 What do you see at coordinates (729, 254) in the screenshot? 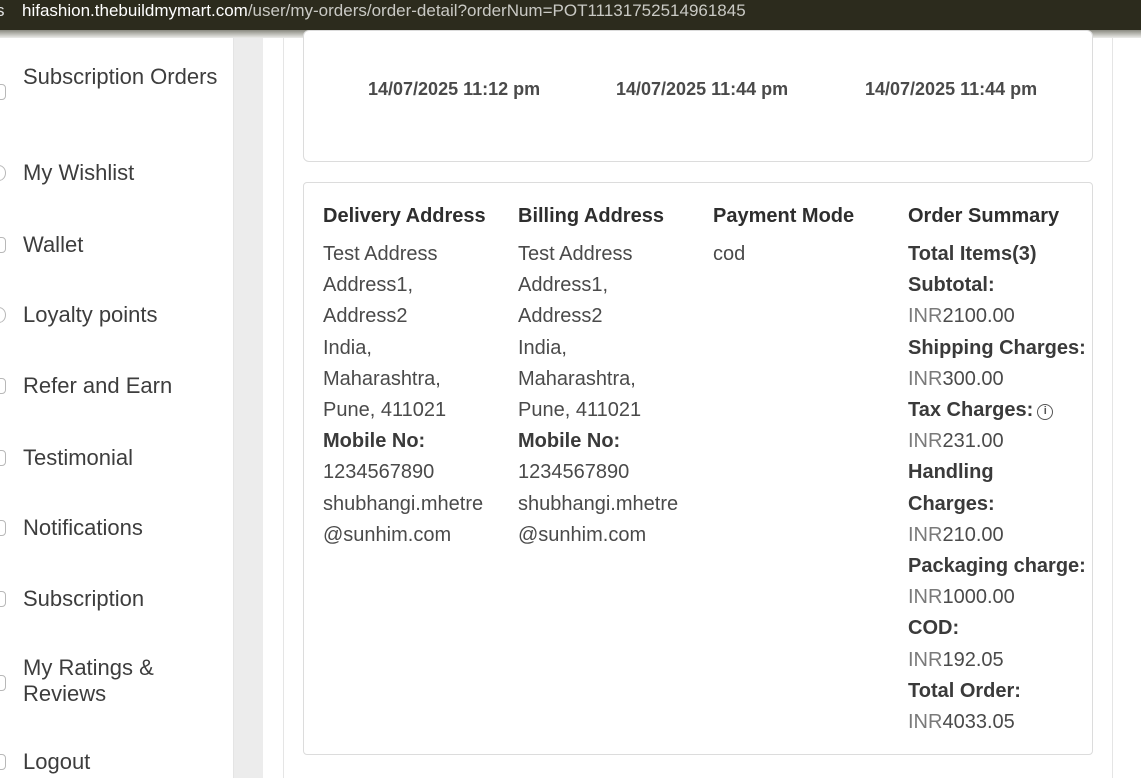
I see `payment-mode-value: cod` at bounding box center [729, 254].